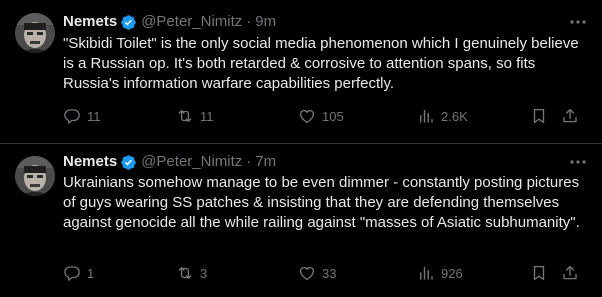 This screenshot has height=297, width=602. I want to click on like-button: 33, so click(317, 273).